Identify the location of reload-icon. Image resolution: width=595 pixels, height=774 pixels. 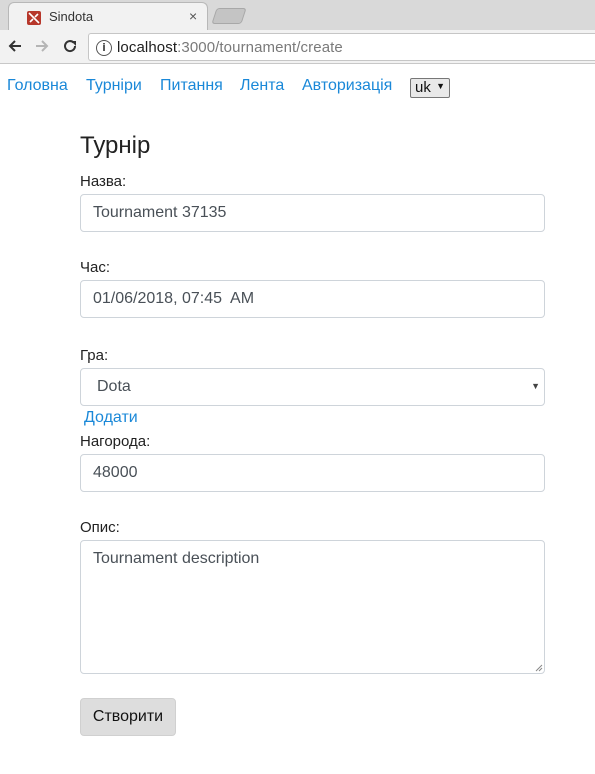
(70, 46).